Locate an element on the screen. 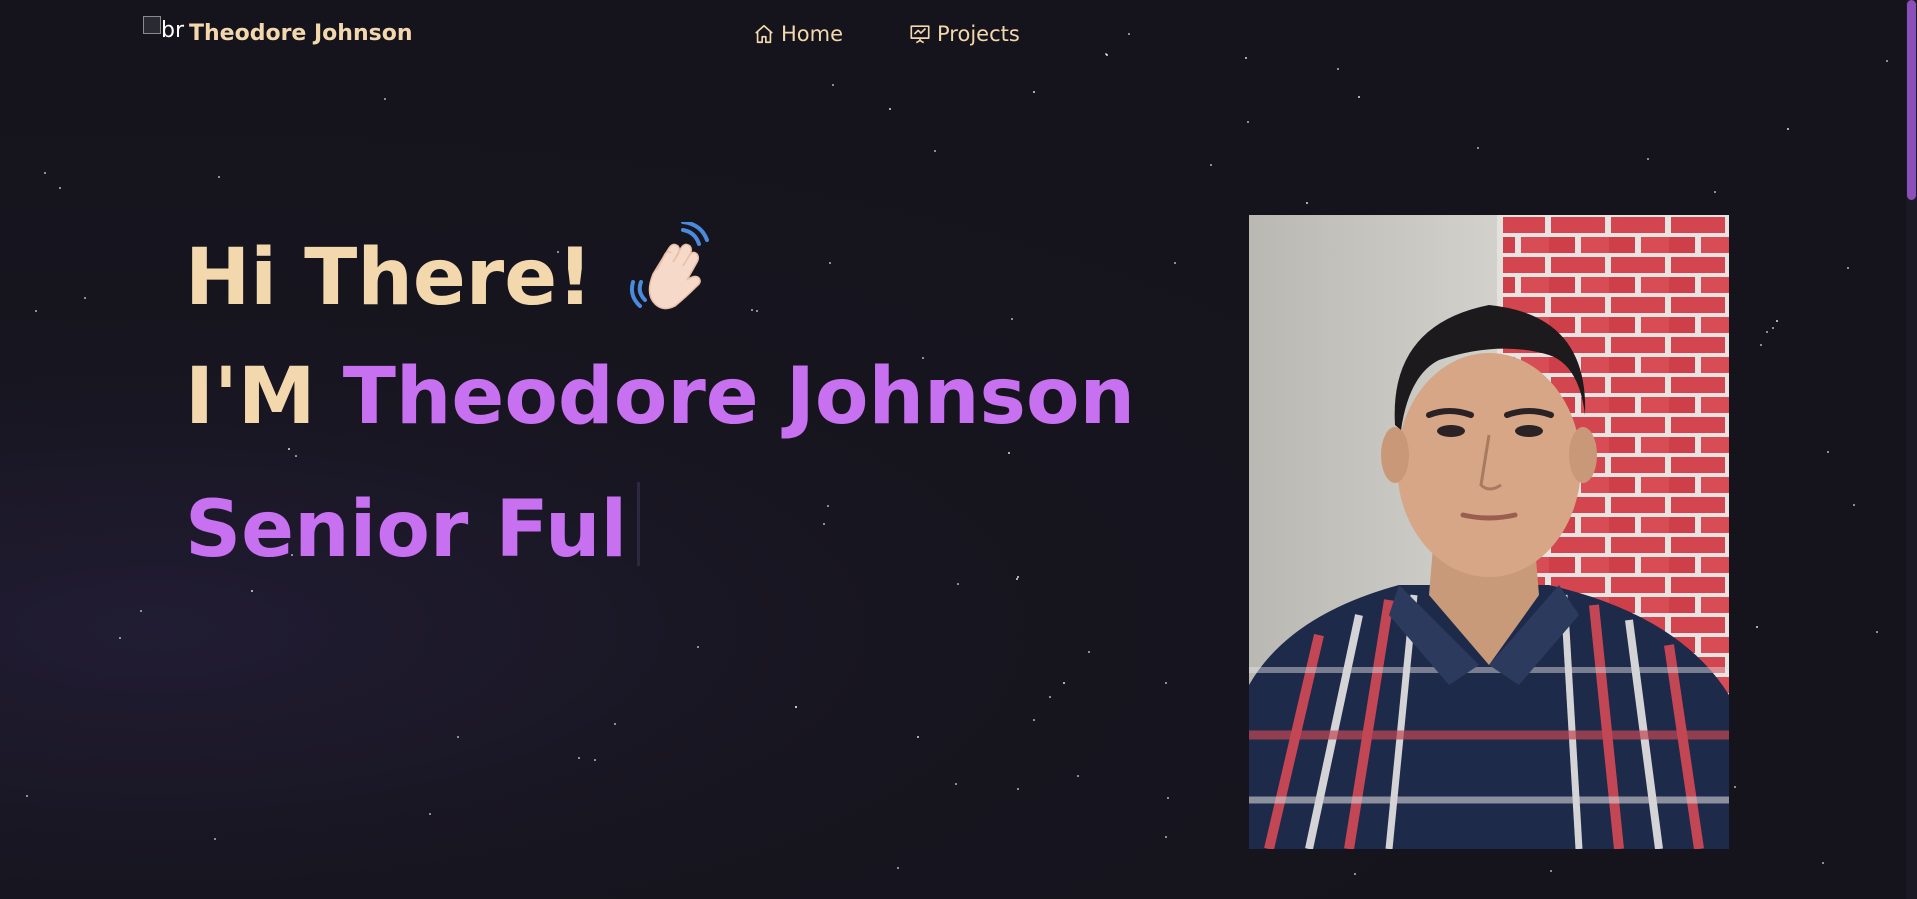 The height and width of the screenshot is (899, 1917). brand-name: Theodore Johnson is located at coordinates (301, 33).